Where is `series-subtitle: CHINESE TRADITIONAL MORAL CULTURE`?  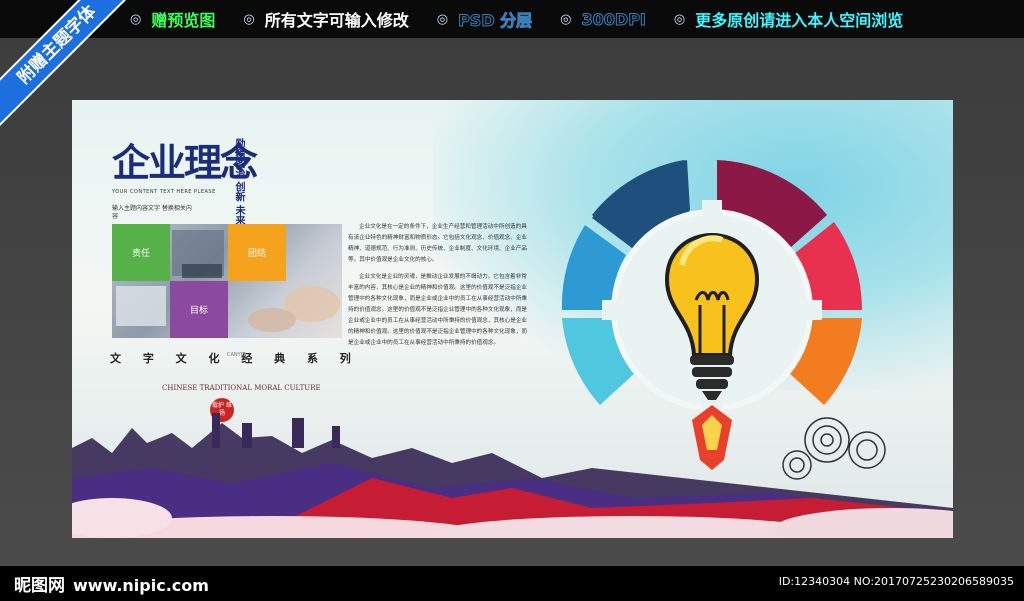
series-subtitle: CHINESE TRADITIONAL MORAL CULTURE is located at coordinates (241, 388).